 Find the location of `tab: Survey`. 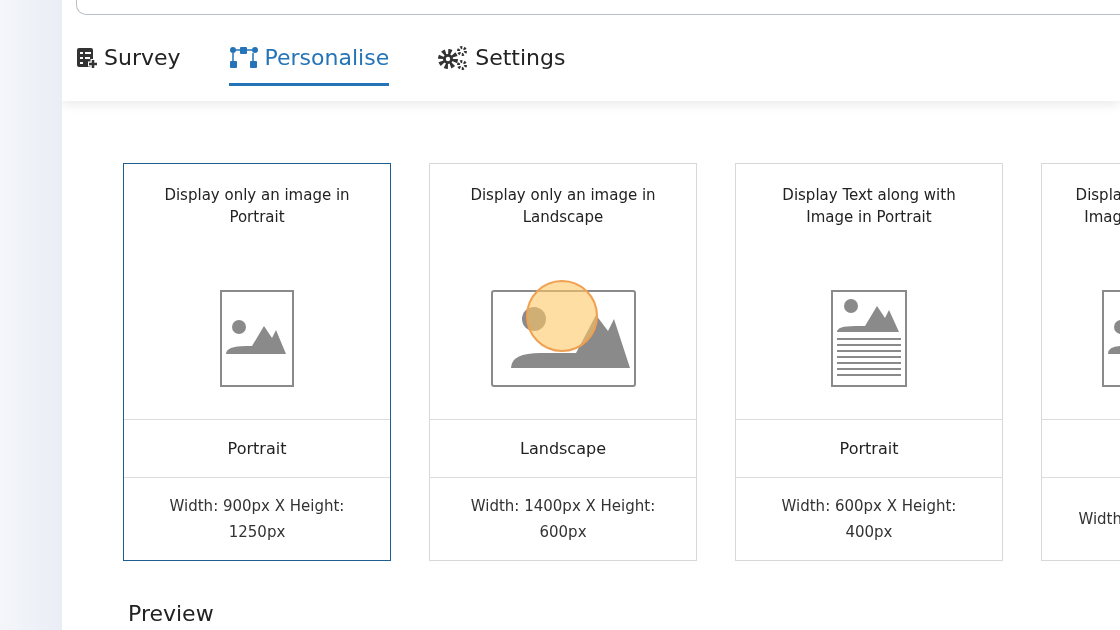

tab: Survey is located at coordinates (128, 63).